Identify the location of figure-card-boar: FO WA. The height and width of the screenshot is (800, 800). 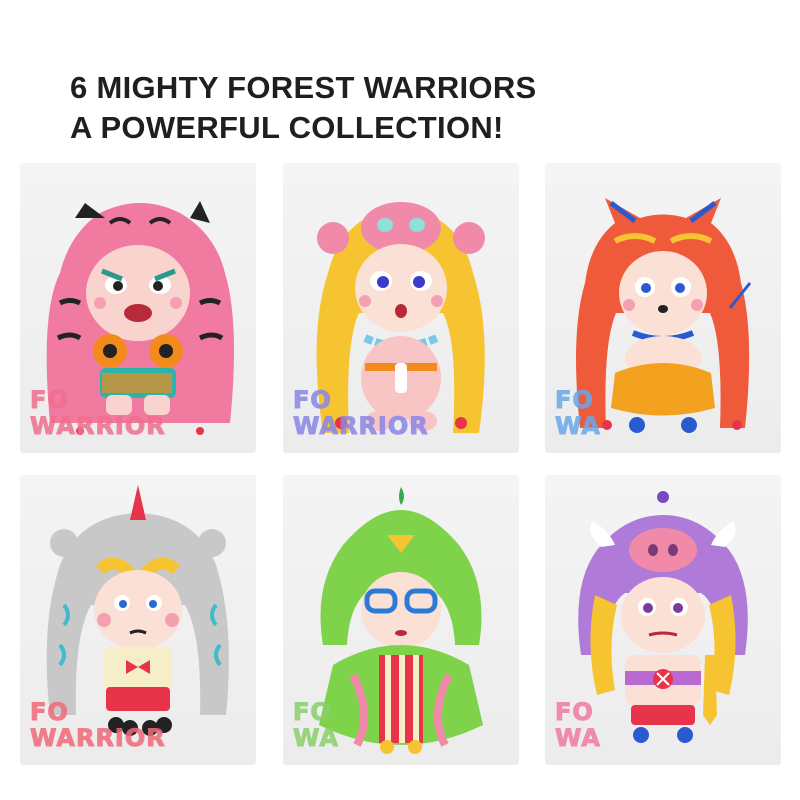
(663, 620).